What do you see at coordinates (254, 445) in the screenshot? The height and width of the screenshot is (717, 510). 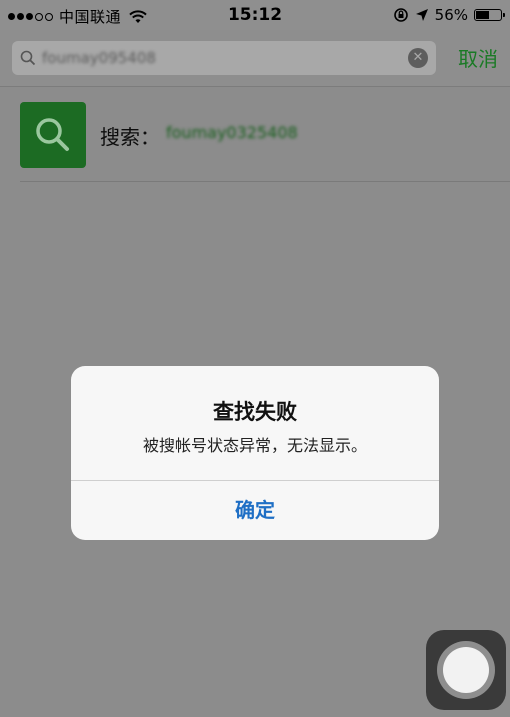 I see `alert-message: 被搜帐号状态异常，无法显示。` at bounding box center [254, 445].